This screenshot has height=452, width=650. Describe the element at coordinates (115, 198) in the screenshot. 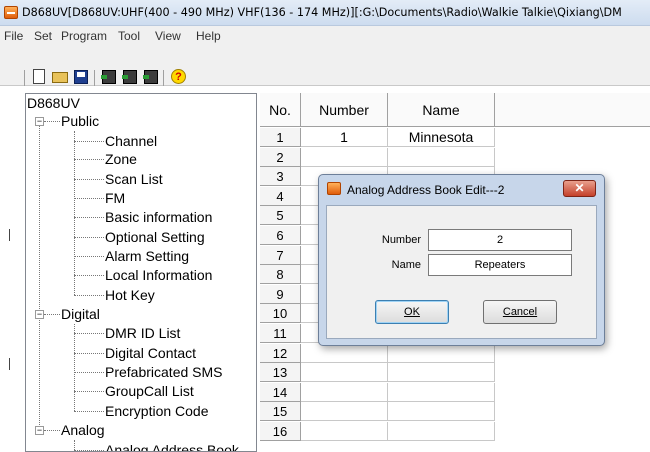

I see `tree-item-fm: FM` at that location.